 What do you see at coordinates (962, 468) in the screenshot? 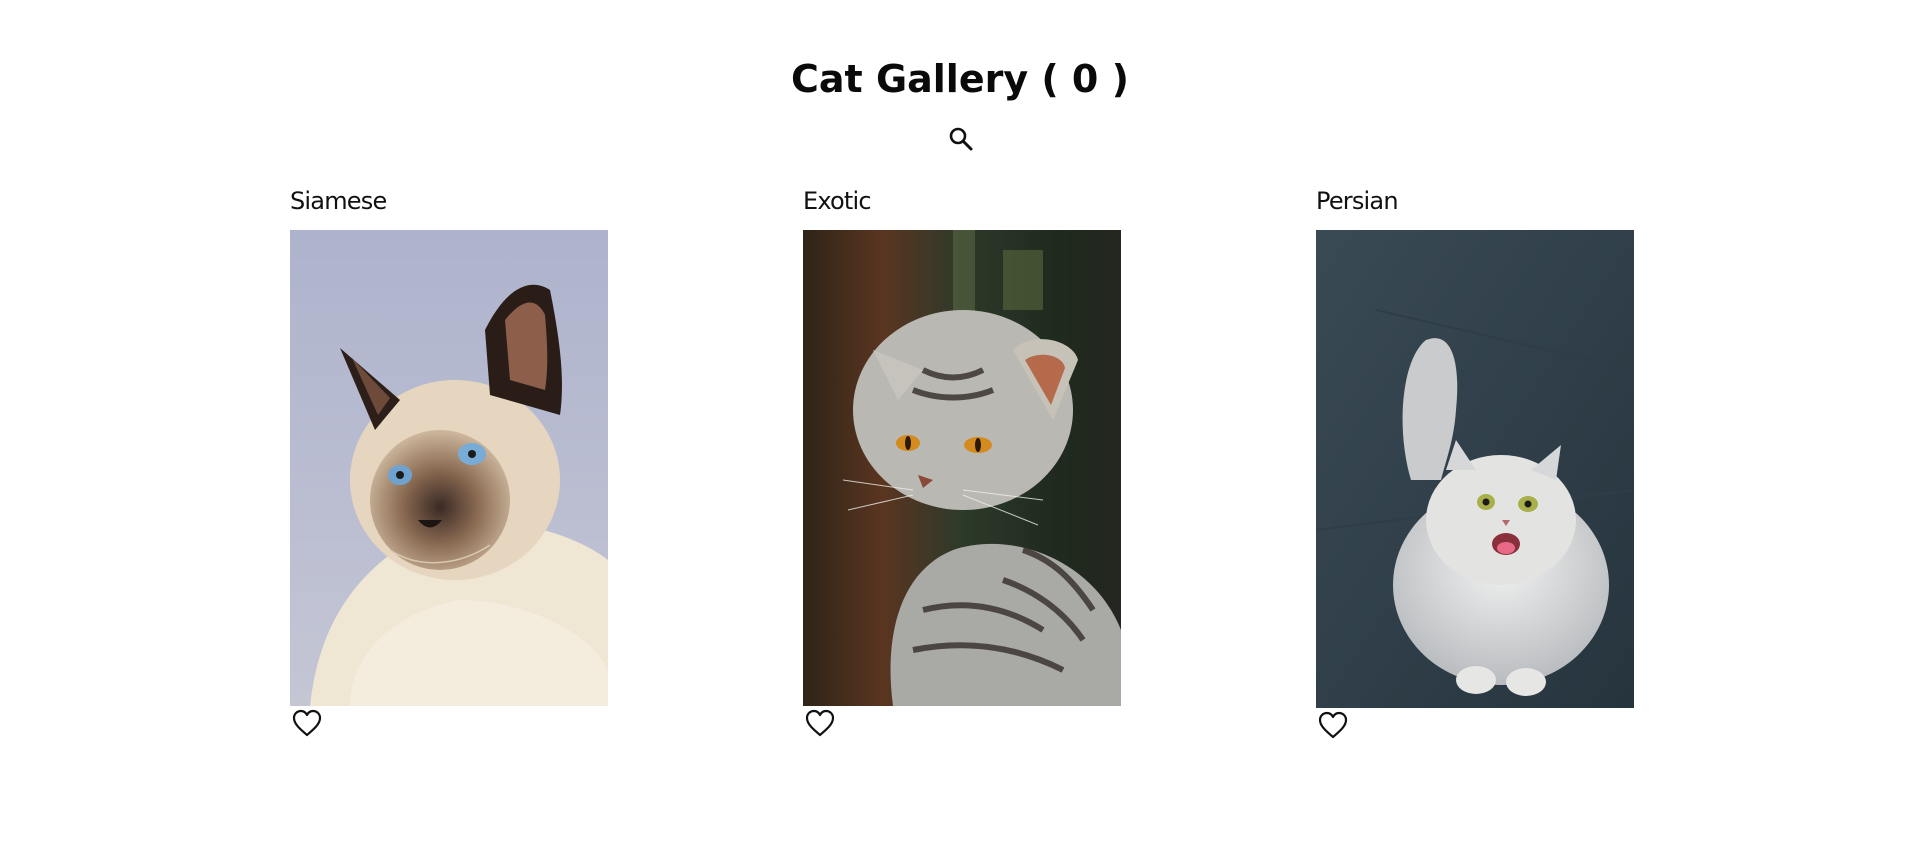
I see `exotic-cat-photo` at bounding box center [962, 468].